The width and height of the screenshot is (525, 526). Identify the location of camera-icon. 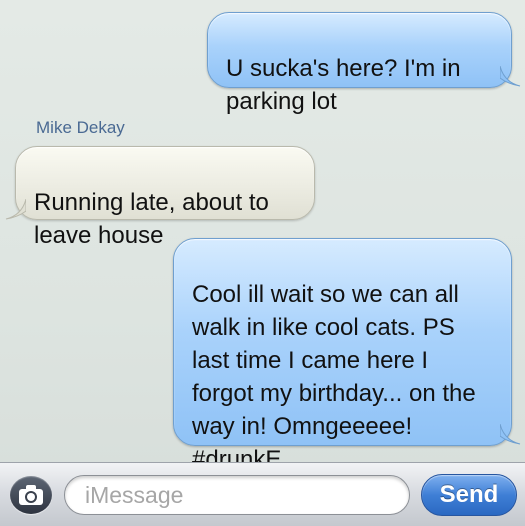
(31, 495).